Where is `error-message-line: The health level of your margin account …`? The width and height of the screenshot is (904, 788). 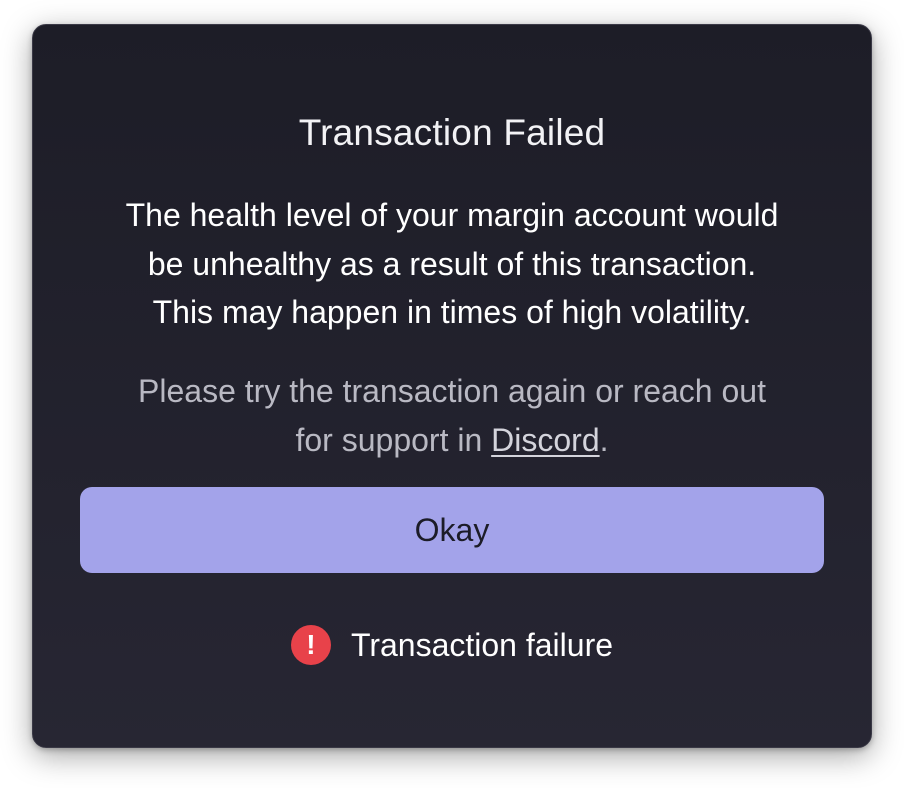
error-message-line: The health level of your margin account … is located at coordinates (452, 215).